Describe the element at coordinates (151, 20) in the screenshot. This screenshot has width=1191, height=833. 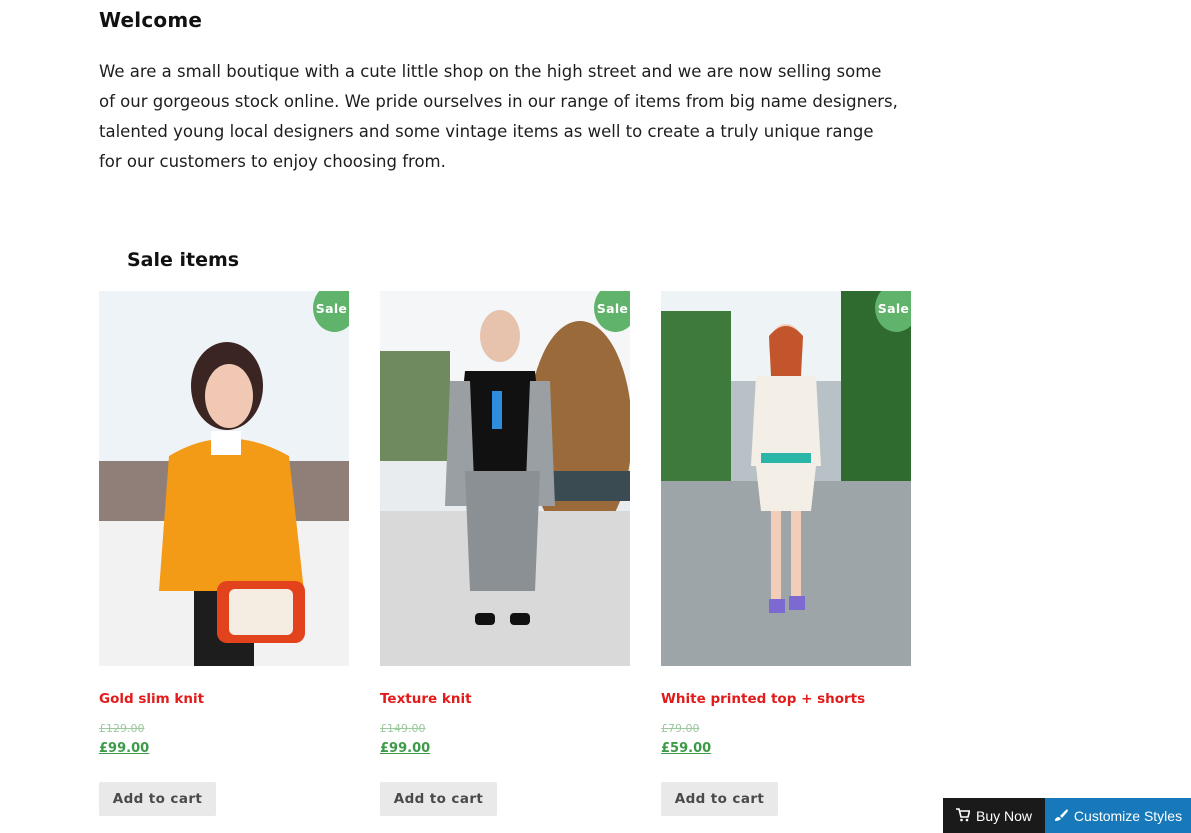
I see `welcome-heading: Welcome` at that location.